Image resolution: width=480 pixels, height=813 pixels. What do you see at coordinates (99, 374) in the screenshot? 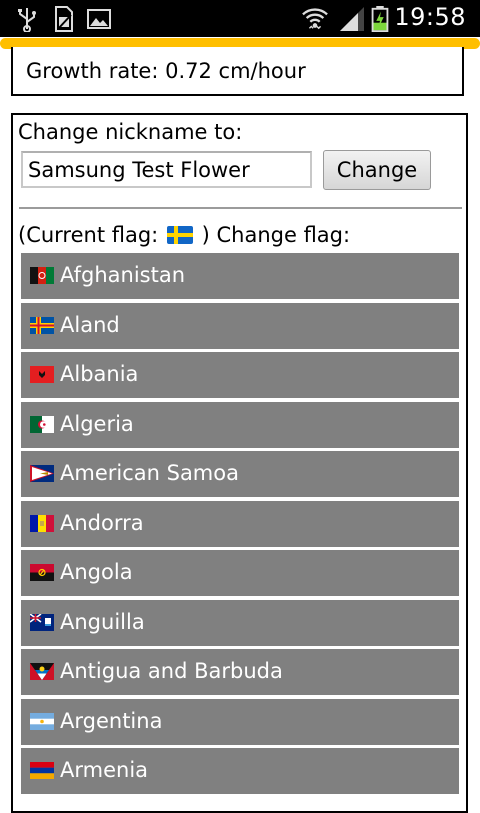
I see `country-name: Albania` at bounding box center [99, 374].